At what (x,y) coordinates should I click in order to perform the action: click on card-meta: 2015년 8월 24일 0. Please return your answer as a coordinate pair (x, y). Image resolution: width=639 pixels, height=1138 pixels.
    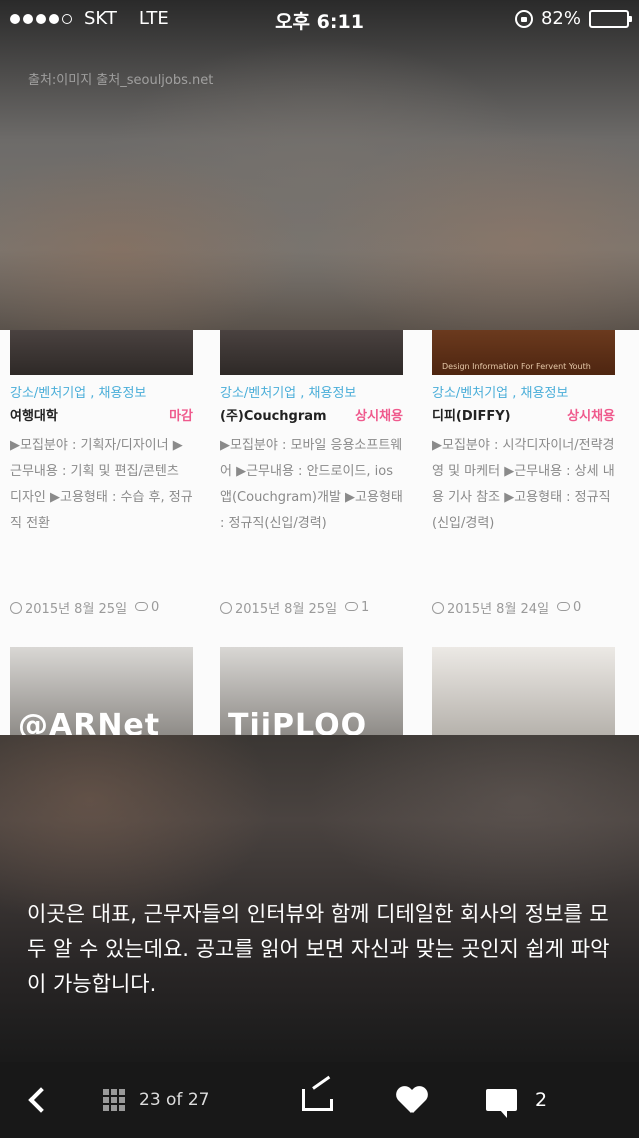
    Looking at the image, I should click on (506, 607).